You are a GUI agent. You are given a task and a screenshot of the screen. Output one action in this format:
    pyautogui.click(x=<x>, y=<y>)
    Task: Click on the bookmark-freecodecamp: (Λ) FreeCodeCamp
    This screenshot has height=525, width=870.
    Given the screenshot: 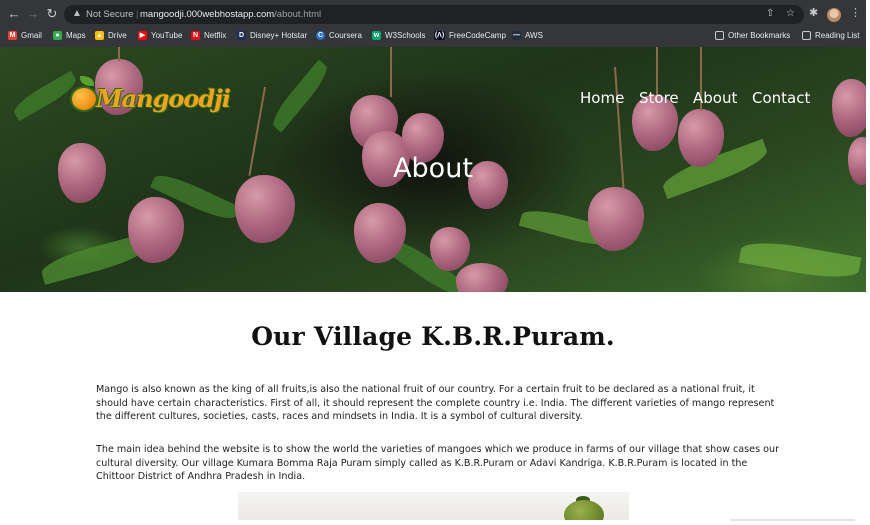 What is the action you would take?
    pyautogui.click(x=470, y=35)
    